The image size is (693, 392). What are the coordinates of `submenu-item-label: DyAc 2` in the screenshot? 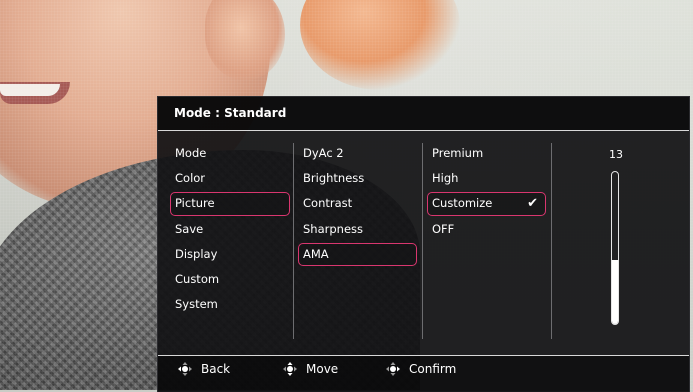 It's located at (323, 153).